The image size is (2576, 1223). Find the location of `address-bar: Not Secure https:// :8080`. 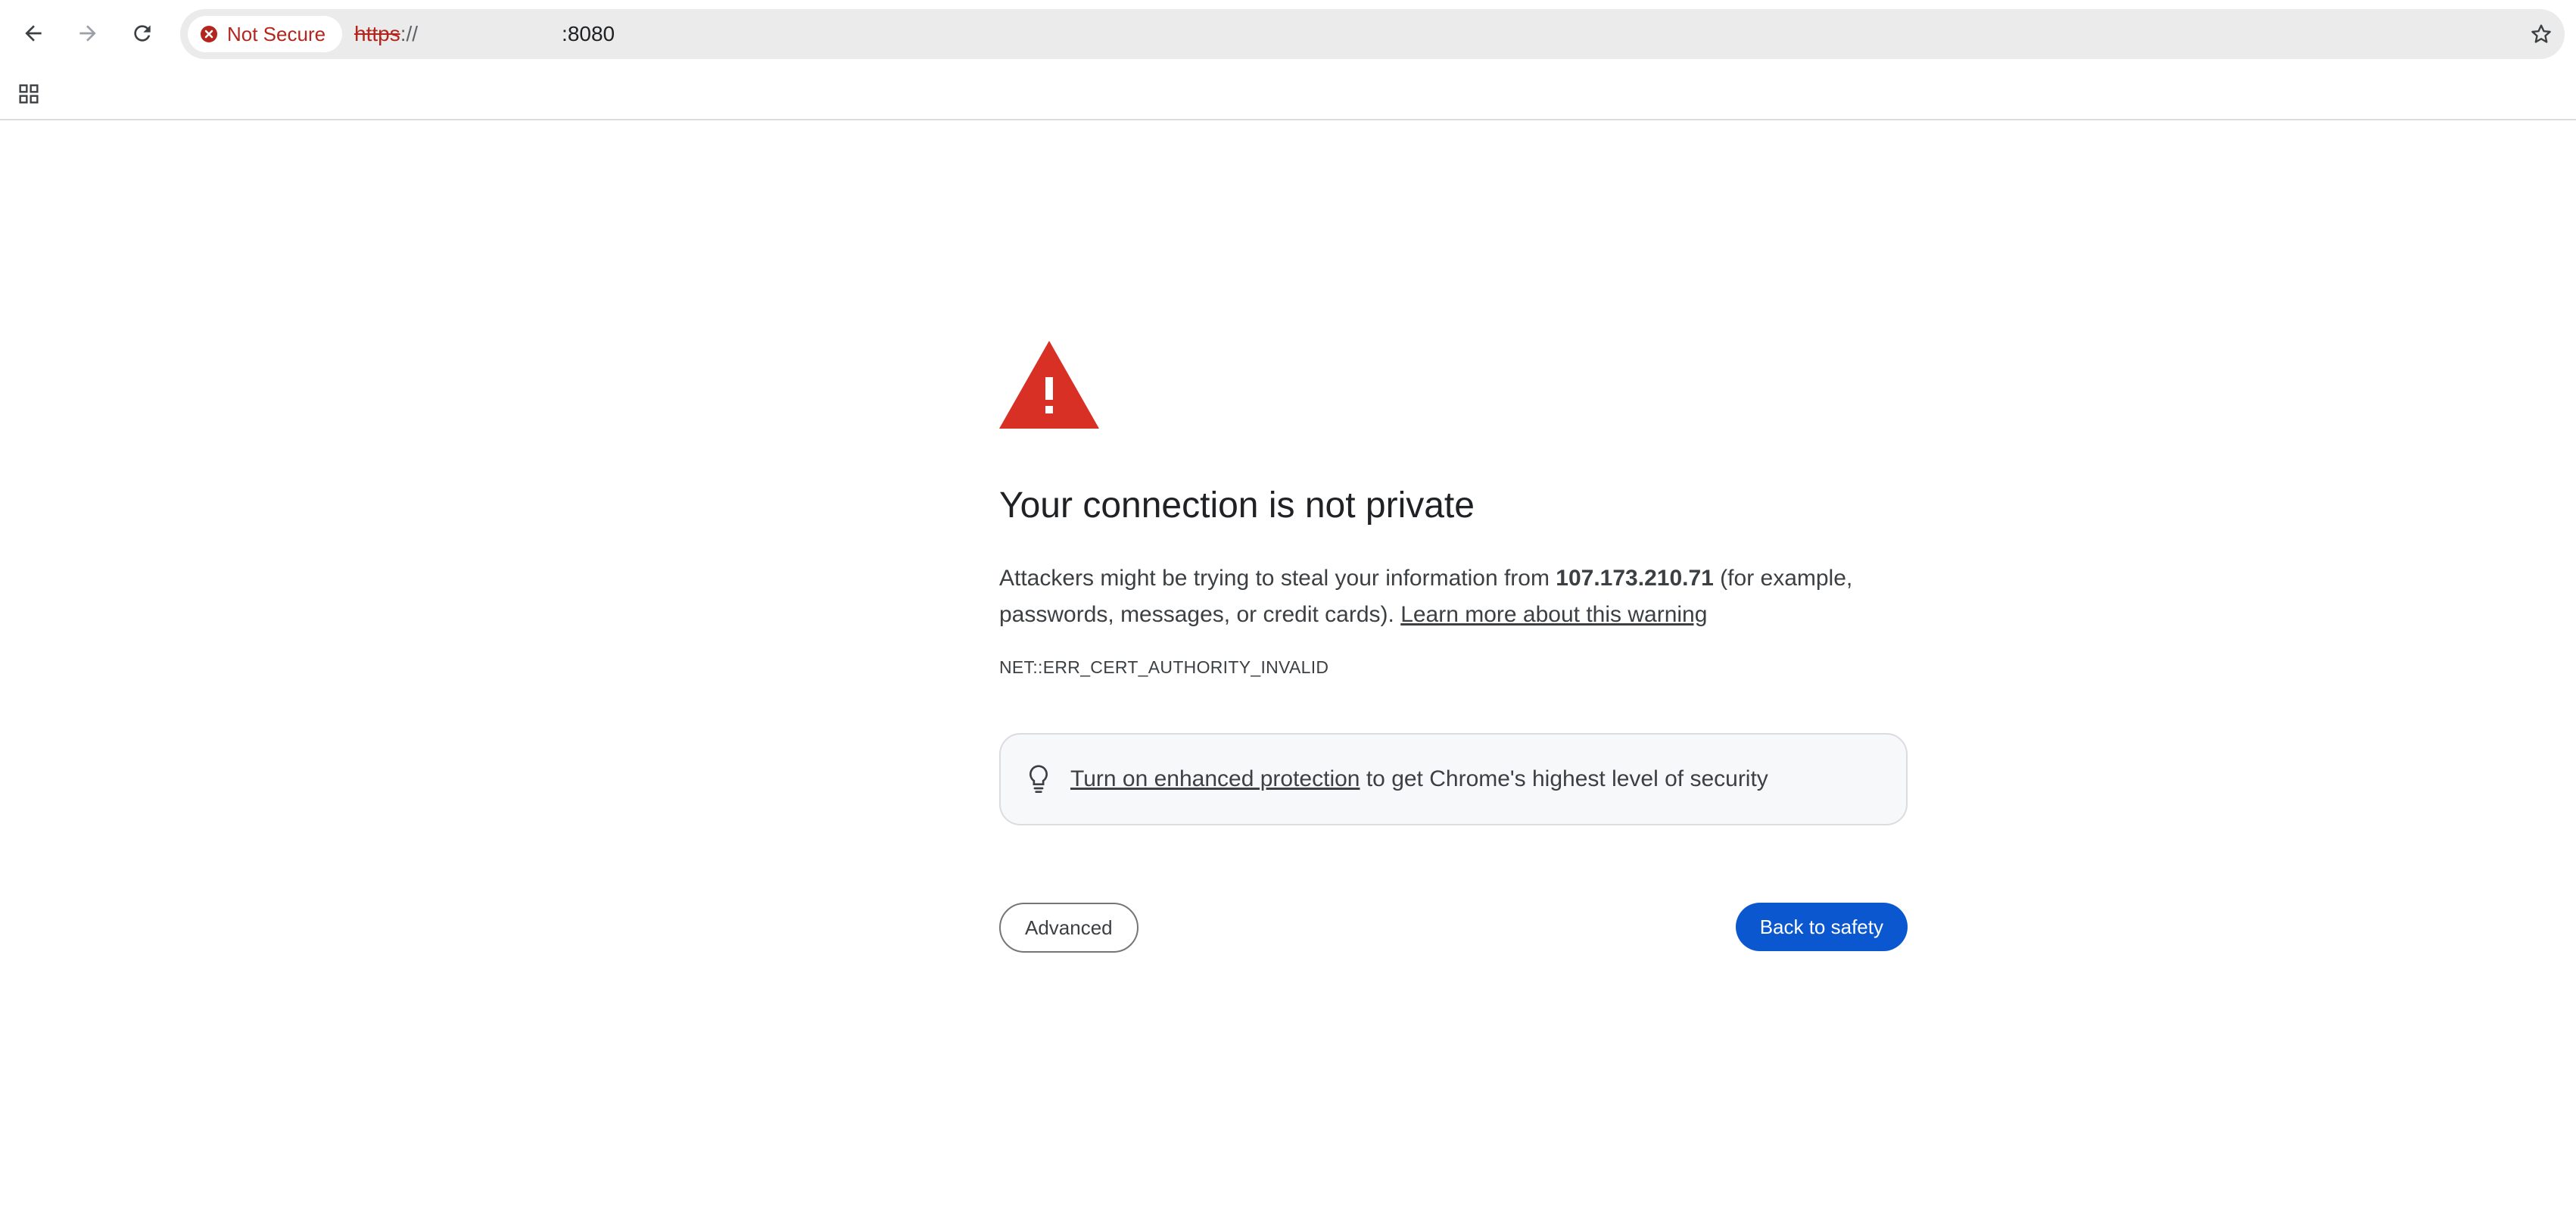

address-bar: Not Secure https:// :8080 is located at coordinates (1372, 34).